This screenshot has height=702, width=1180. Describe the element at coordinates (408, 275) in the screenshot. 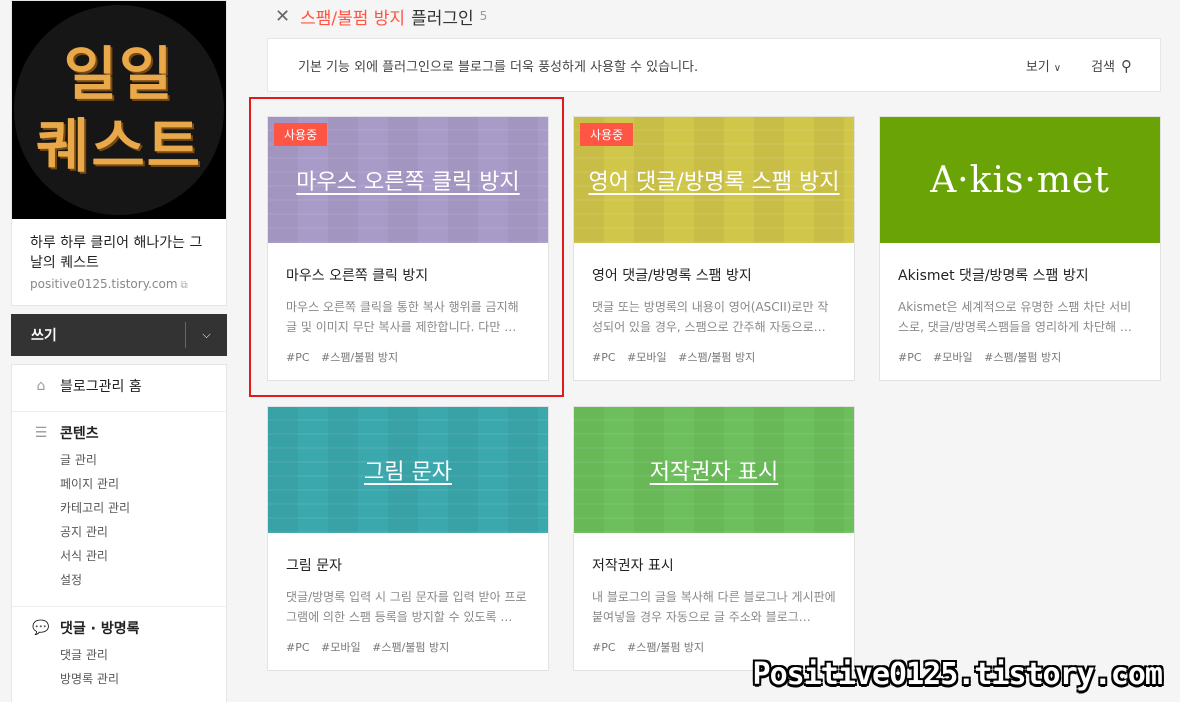

I see `plugin-name: 마우스 오른쪽 클릭 방지` at that location.